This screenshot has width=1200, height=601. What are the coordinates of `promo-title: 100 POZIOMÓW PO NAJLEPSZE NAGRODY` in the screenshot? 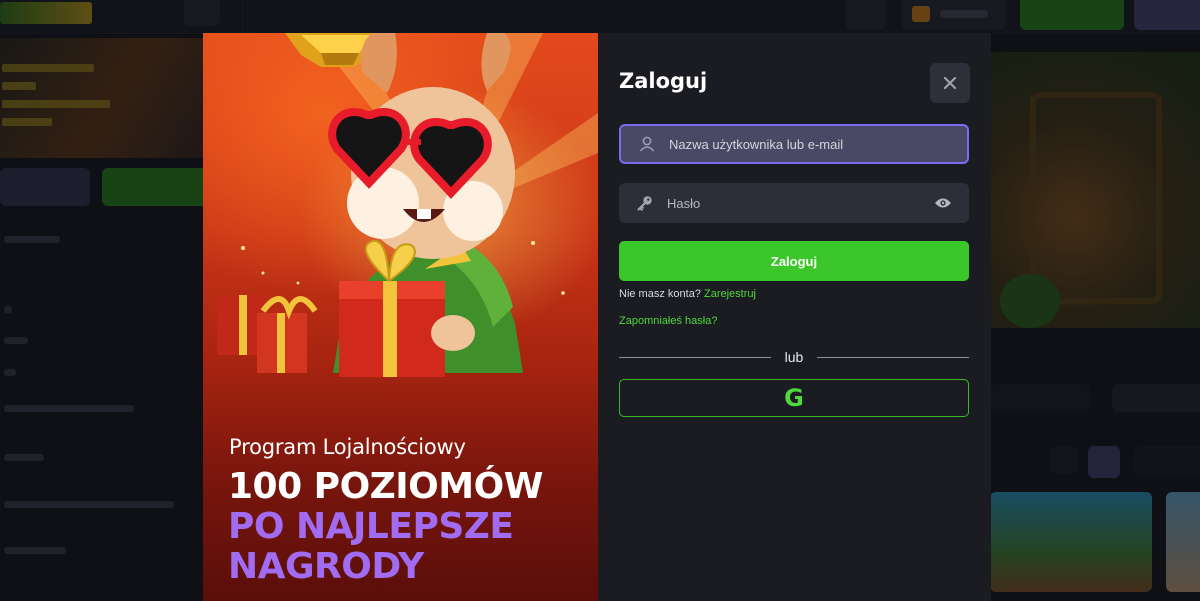 It's located at (408, 527).